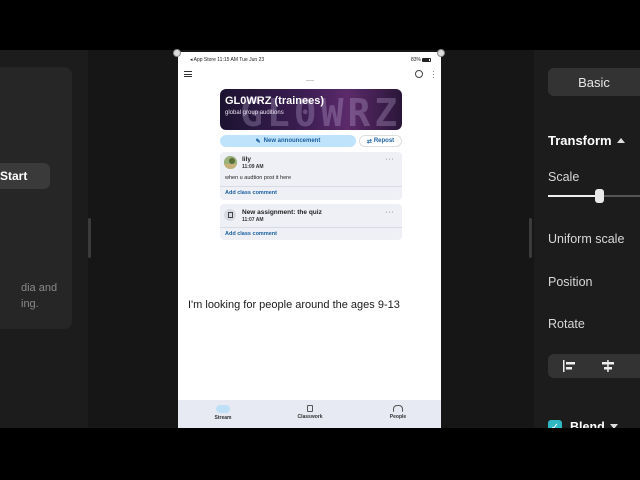 This screenshot has width=640, height=480. I want to click on basic-label: Basic, so click(594, 82).